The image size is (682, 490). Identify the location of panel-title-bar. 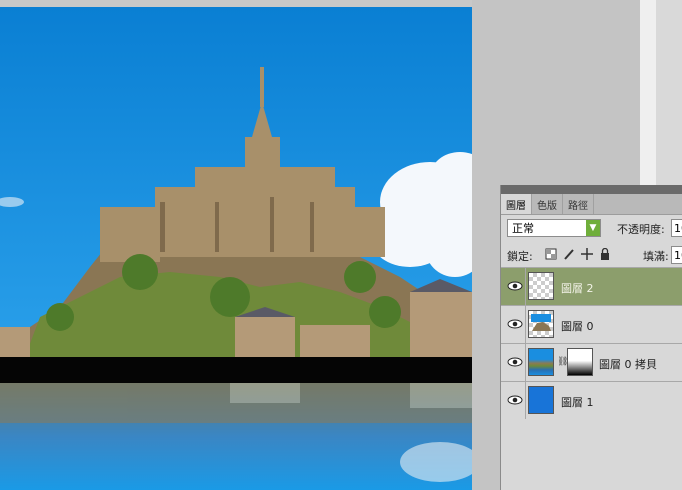
(591, 189).